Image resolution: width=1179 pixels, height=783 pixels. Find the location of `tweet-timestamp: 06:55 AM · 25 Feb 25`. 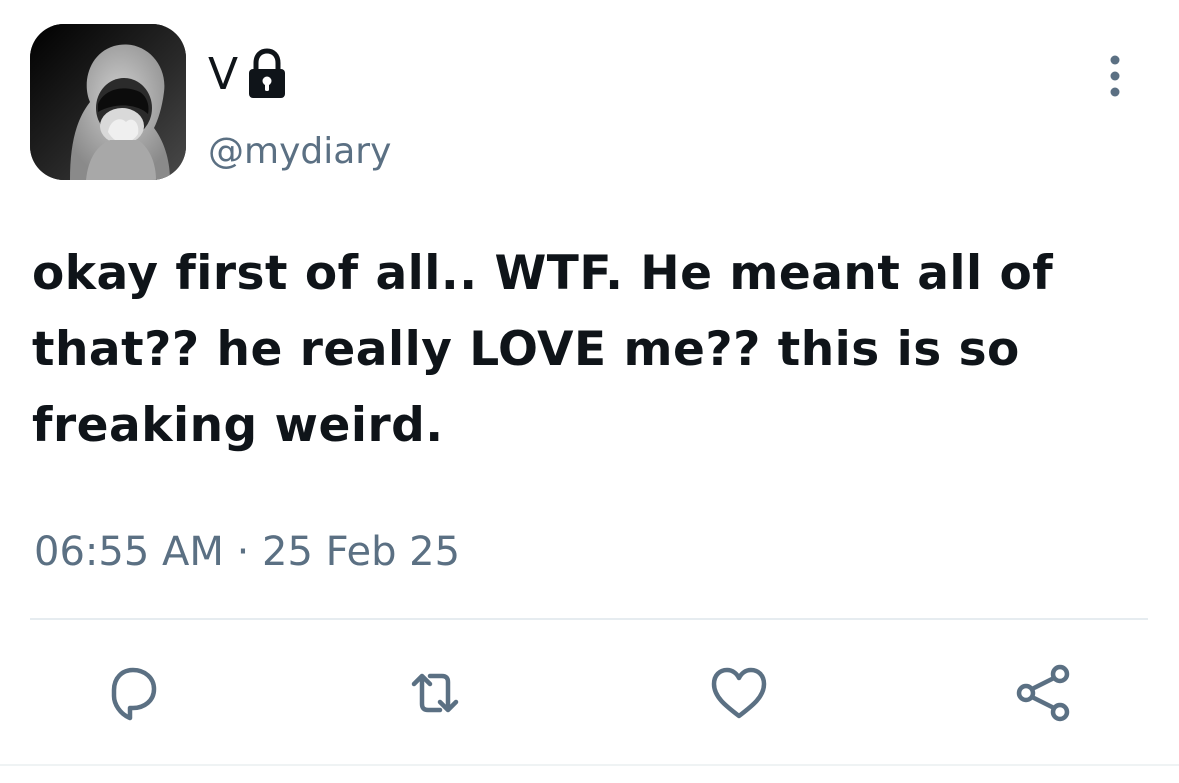

tweet-timestamp: 06:55 AM · 25 Feb 25 is located at coordinates (247, 552).